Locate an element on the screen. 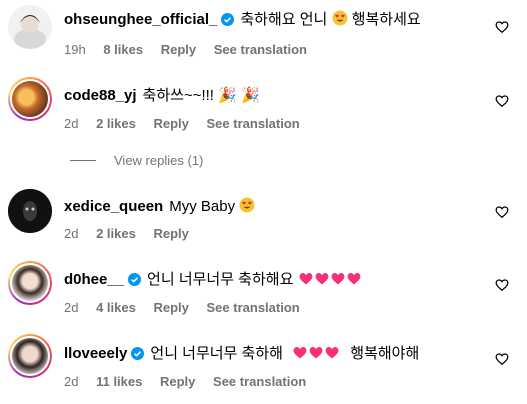  comment-text: 언니 너무너무 축하해요 is located at coordinates (220, 279).